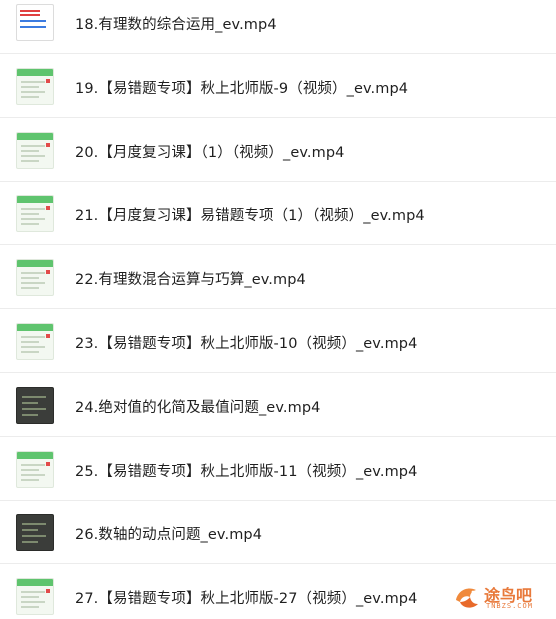 The width and height of the screenshot is (556, 619). Describe the element at coordinates (190, 278) in the screenshot. I see `file-name: 22.有理数混合运算与巧算_ev.mp4` at that location.